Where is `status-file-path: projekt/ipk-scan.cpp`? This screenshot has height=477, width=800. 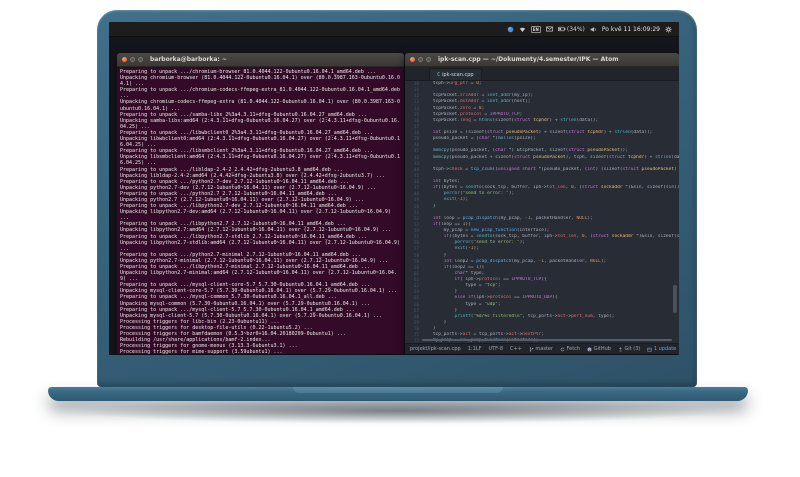
status-file-path: projekt/ipk-scan.cpp is located at coordinates (435, 349).